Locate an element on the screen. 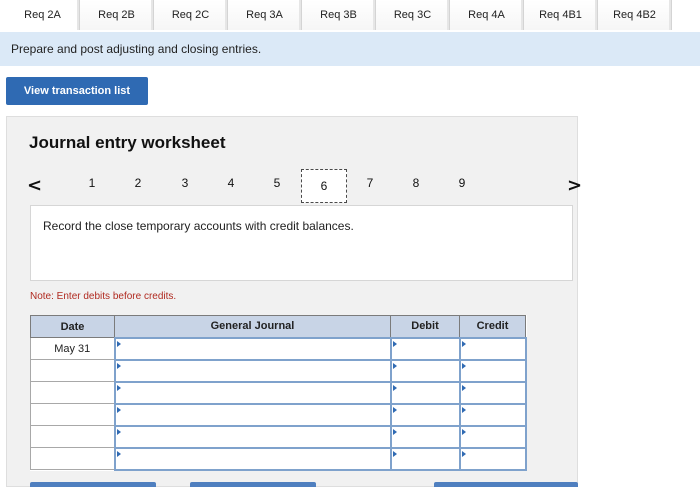  table-row: May 31 is located at coordinates (278, 348).